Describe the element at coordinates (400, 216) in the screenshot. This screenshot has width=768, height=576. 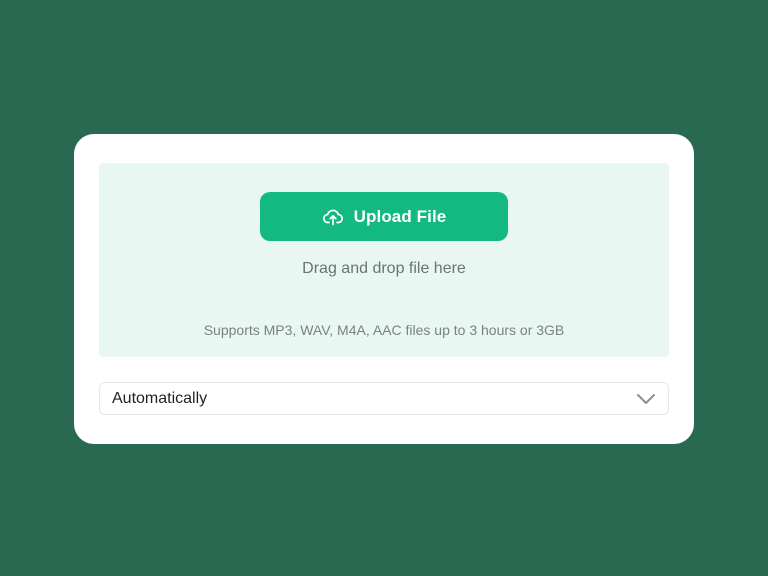
I see `upload-file-button-label: Upload File` at that location.